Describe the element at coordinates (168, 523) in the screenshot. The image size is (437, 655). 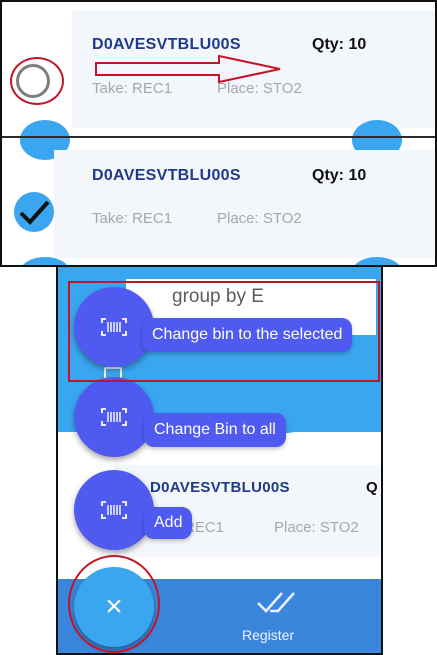
I see `add-label: Add` at that location.